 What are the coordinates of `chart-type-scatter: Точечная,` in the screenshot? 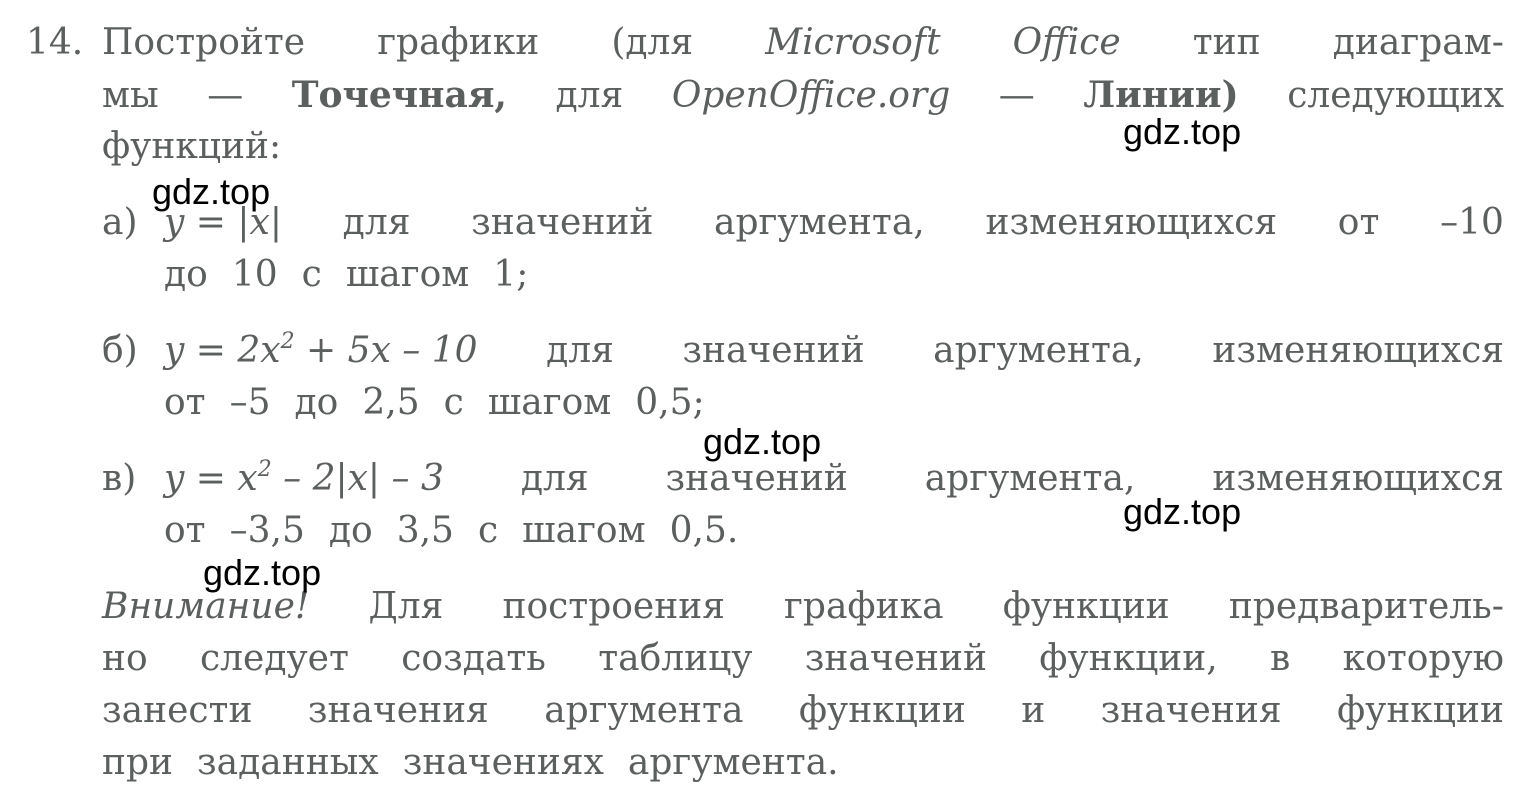 It's located at (399, 95).